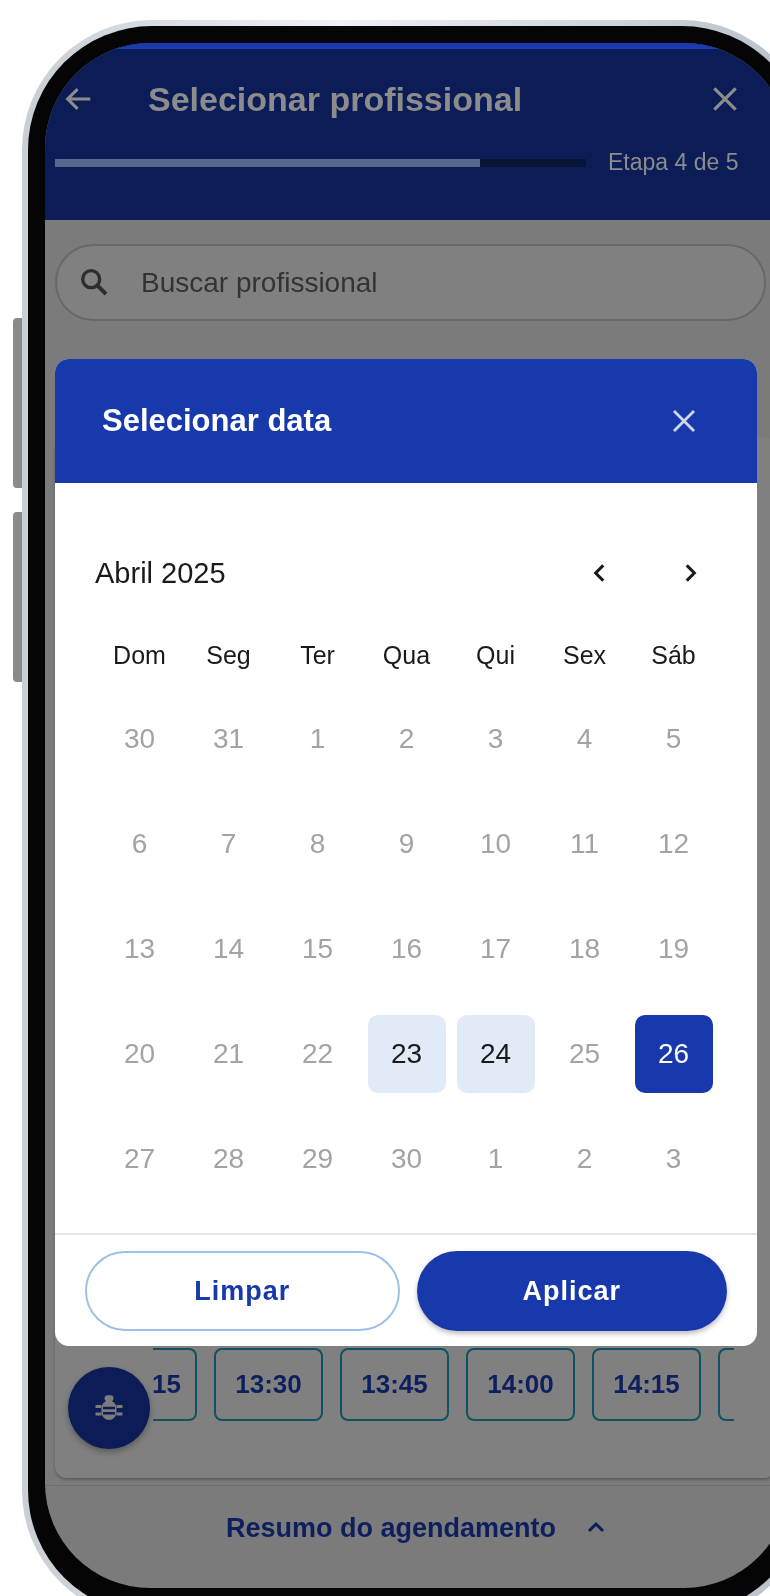 The width and height of the screenshot is (770, 1596). Describe the element at coordinates (410, 282) in the screenshot. I see `search-field: Buscar profissional` at that location.